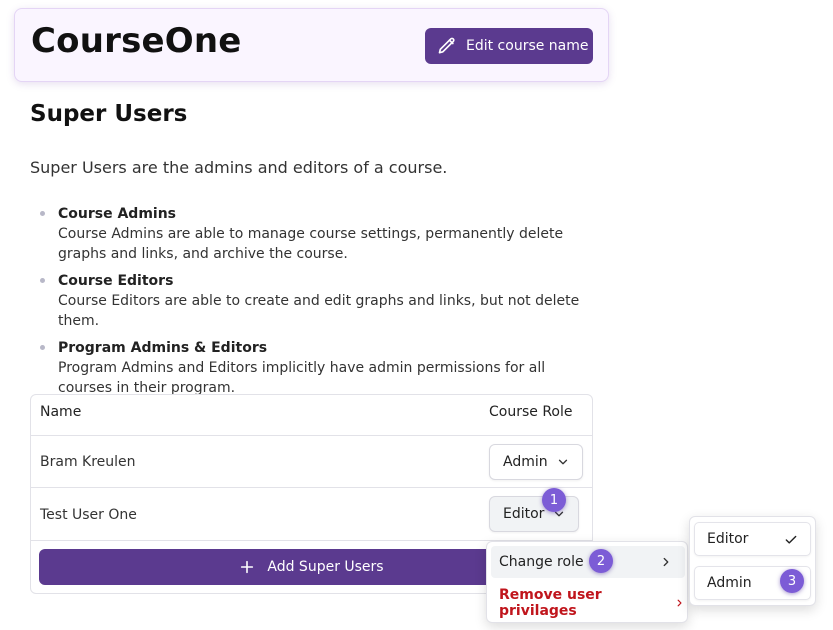 The height and width of the screenshot is (630, 833). Describe the element at coordinates (562, 462) in the screenshot. I see `chevron-down-icon` at that location.